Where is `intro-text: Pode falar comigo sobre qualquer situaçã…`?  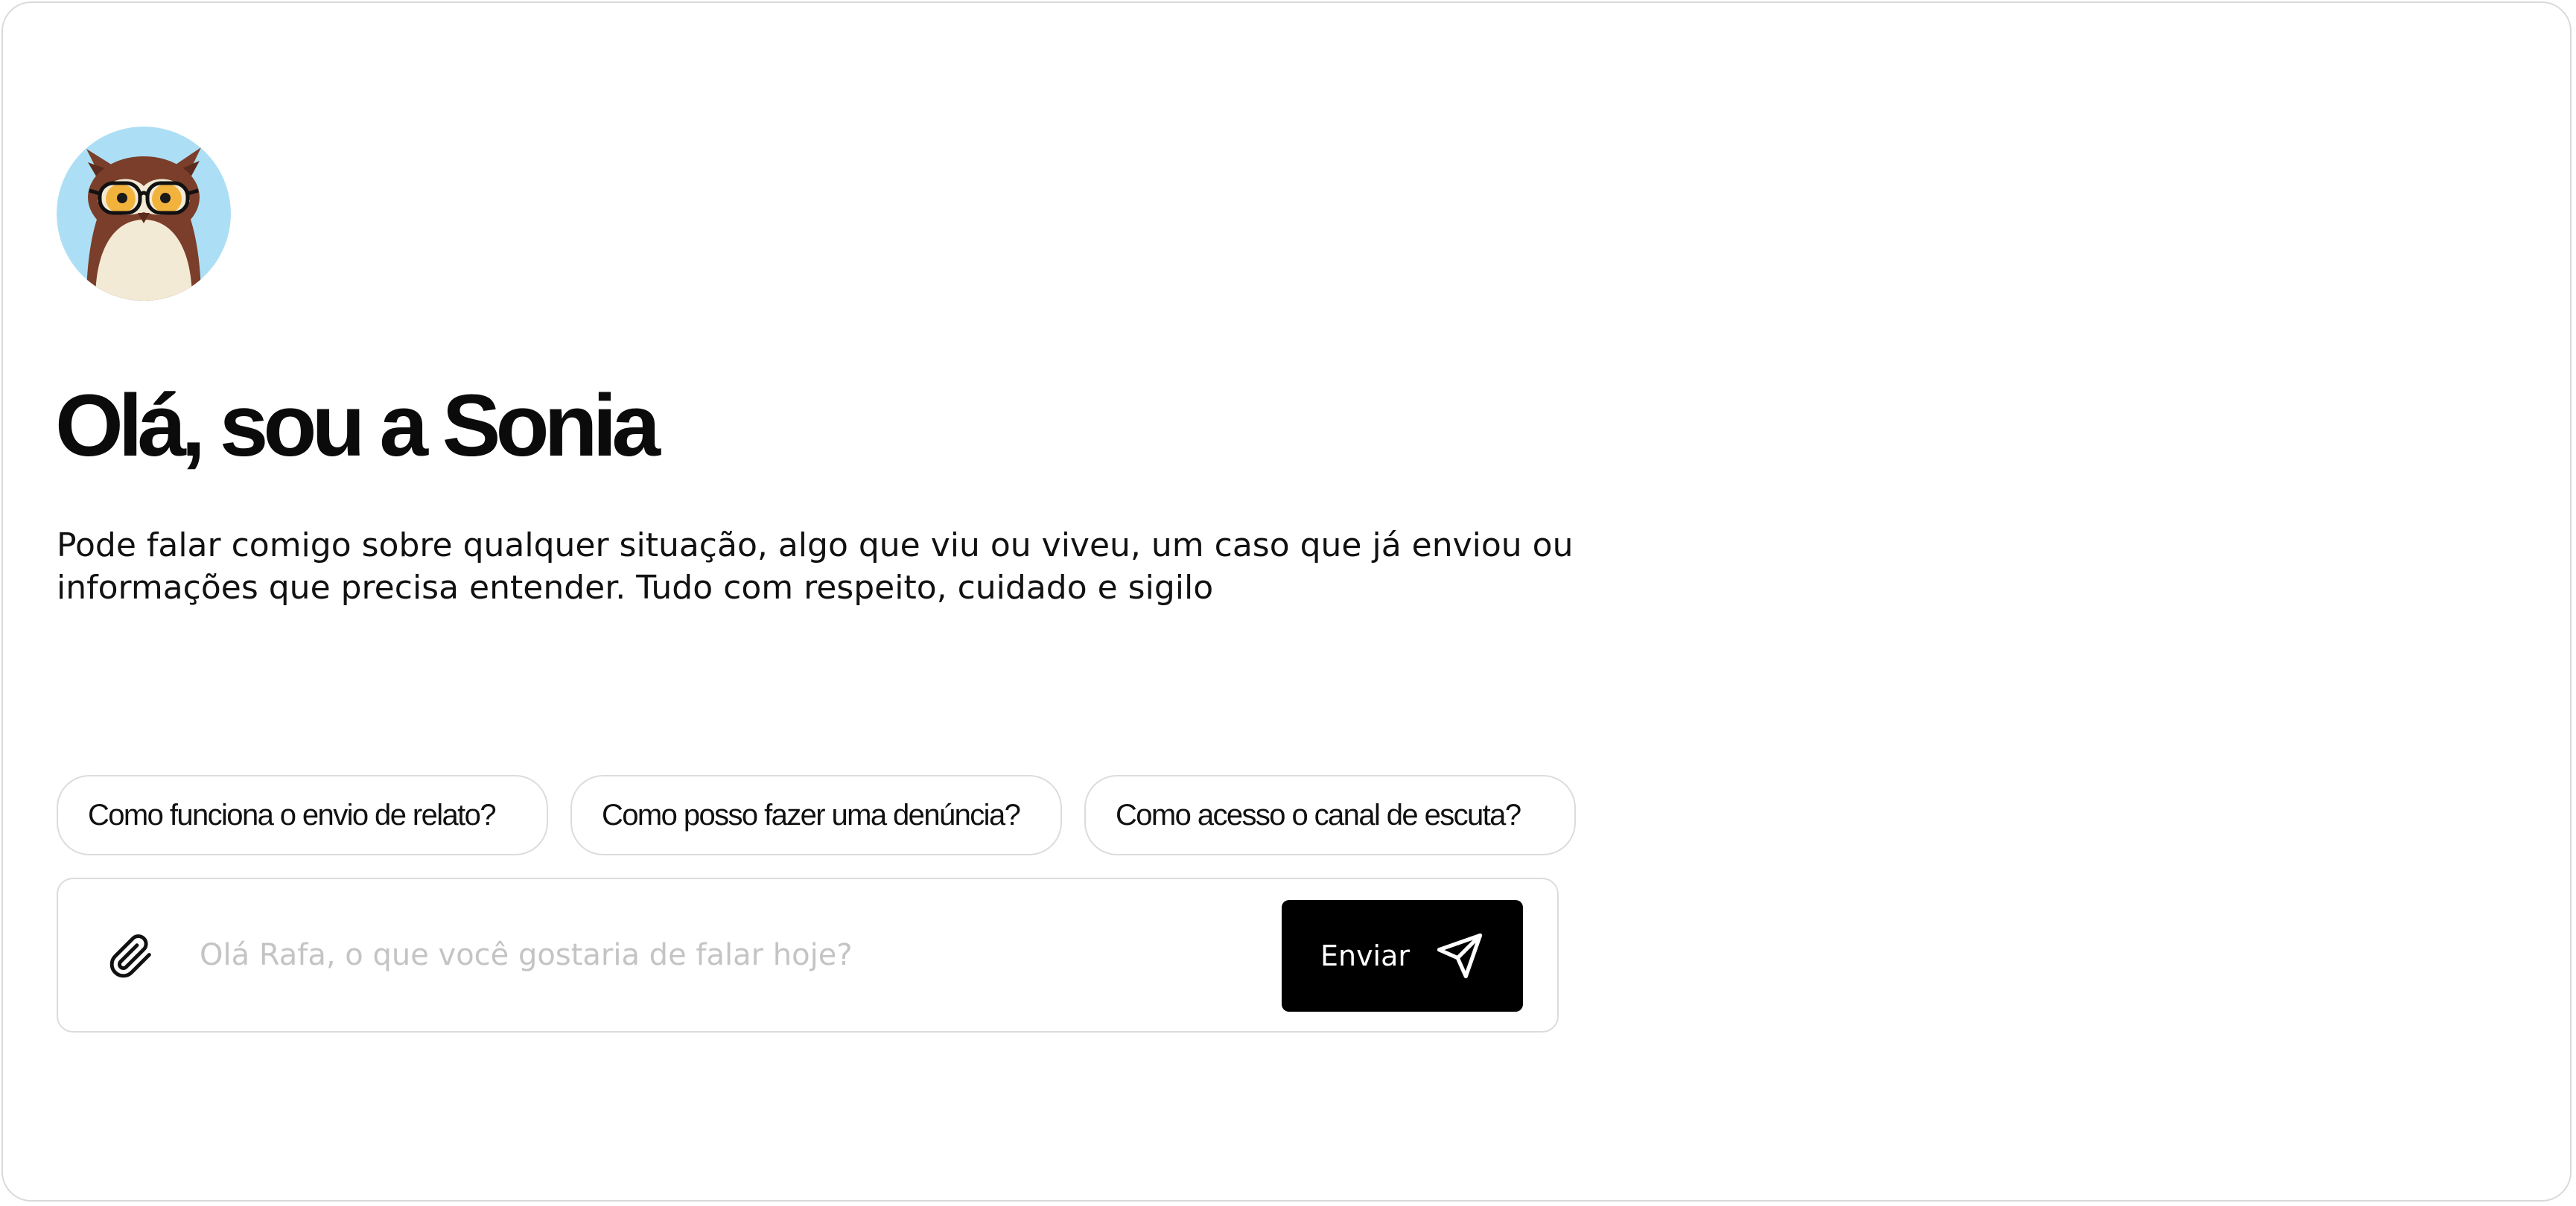
intro-text: Pode falar comigo sobre qualquer situaçã… is located at coordinates (815, 566).